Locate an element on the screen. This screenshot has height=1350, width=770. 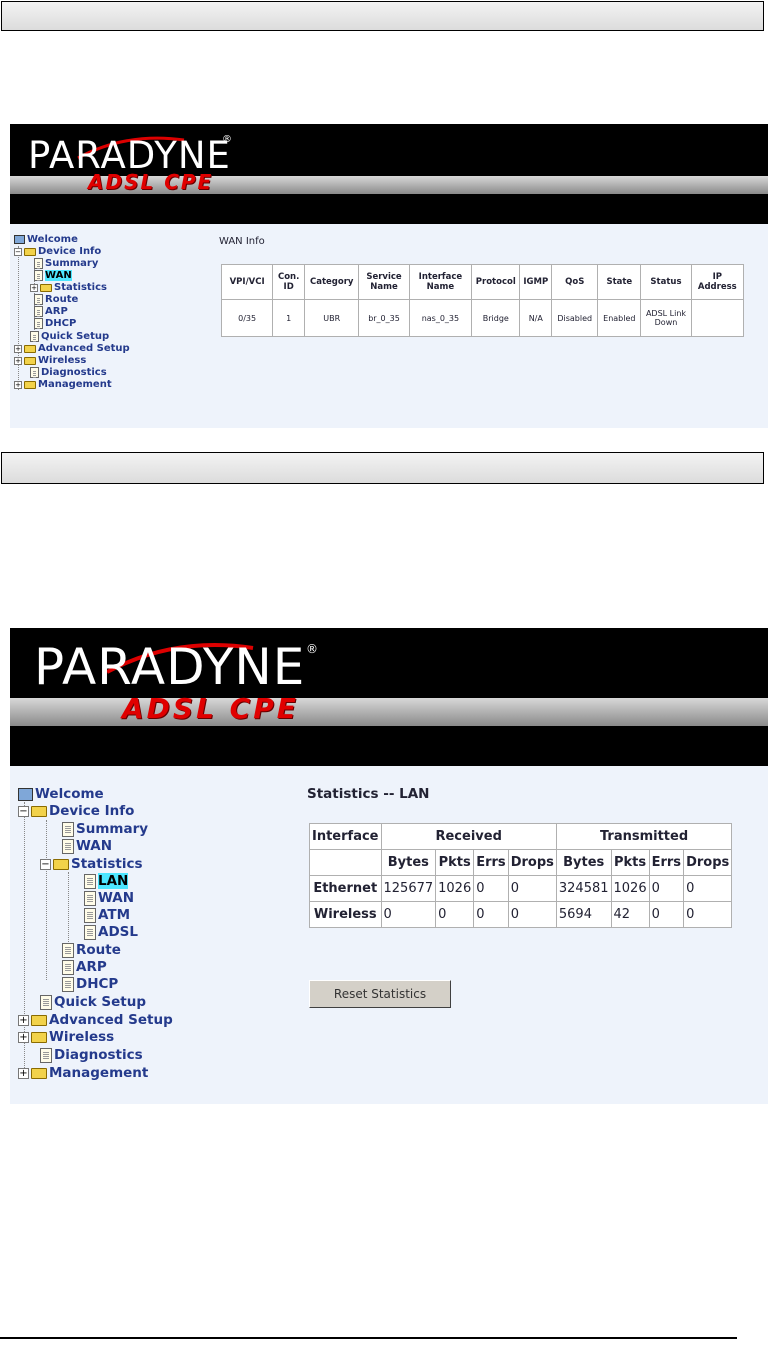
tree-item-atm: ATM is located at coordinates (107, 915).